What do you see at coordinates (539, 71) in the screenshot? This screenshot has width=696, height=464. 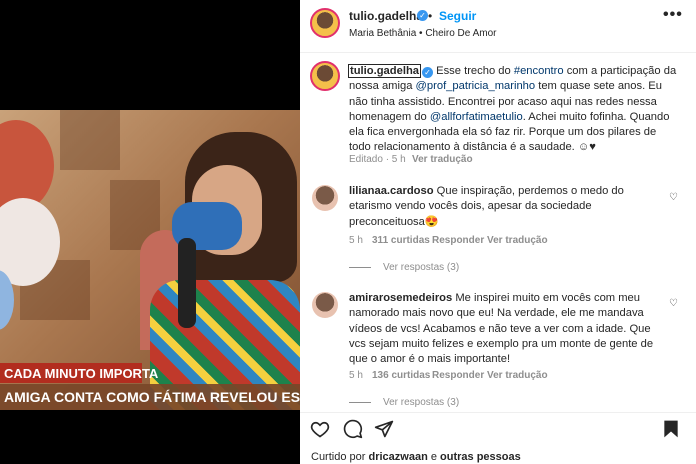 I see `hashtag-link: #encontro` at bounding box center [539, 71].